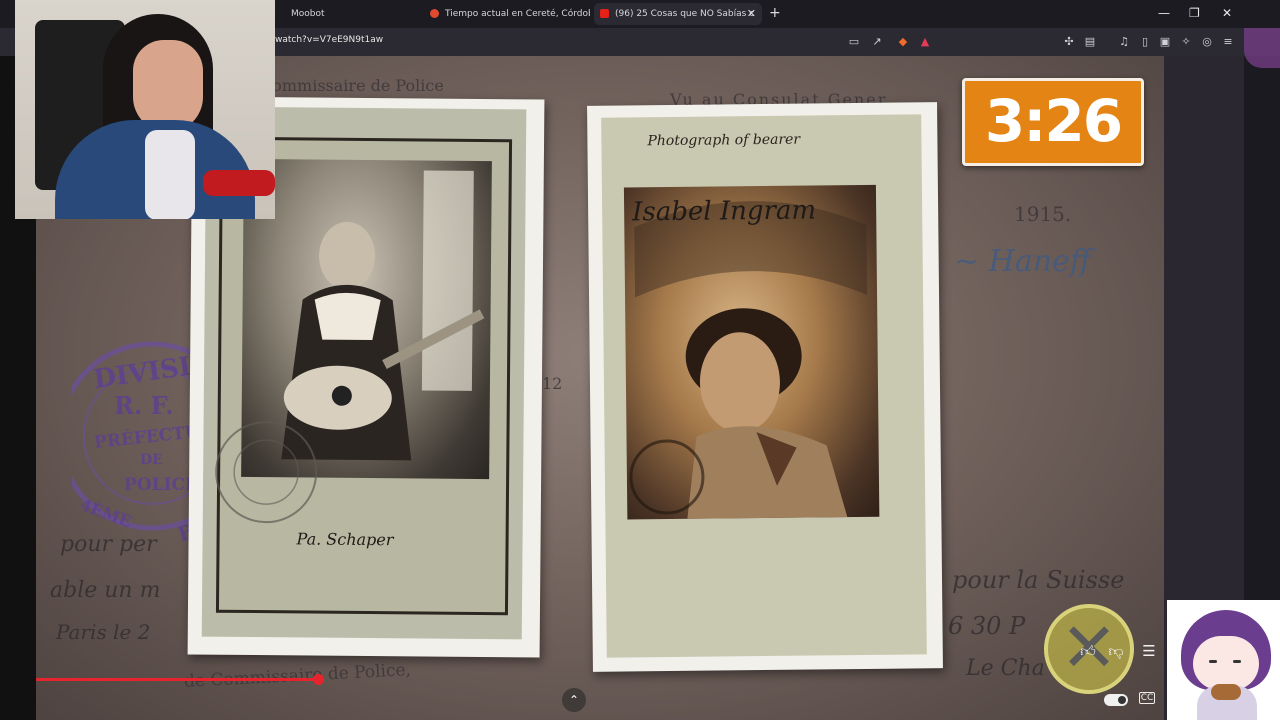 The width and height of the screenshot is (1280, 720). Describe the element at coordinates (1237, 661) in the screenshot. I see `mascot-eye-right` at that location.